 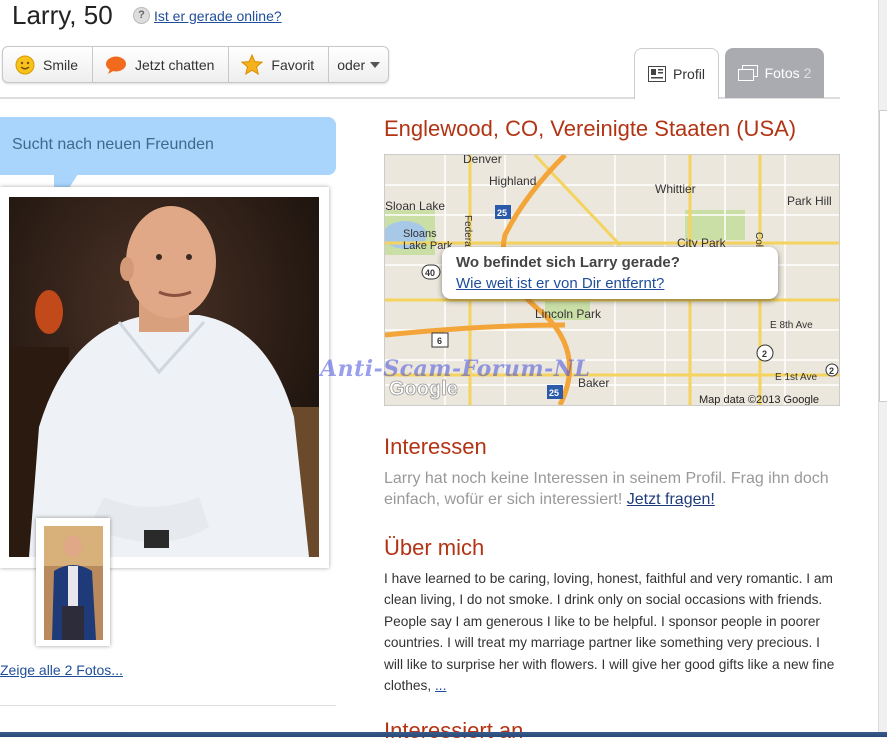 I want to click on interests-heading: Interessen, so click(x=435, y=446).